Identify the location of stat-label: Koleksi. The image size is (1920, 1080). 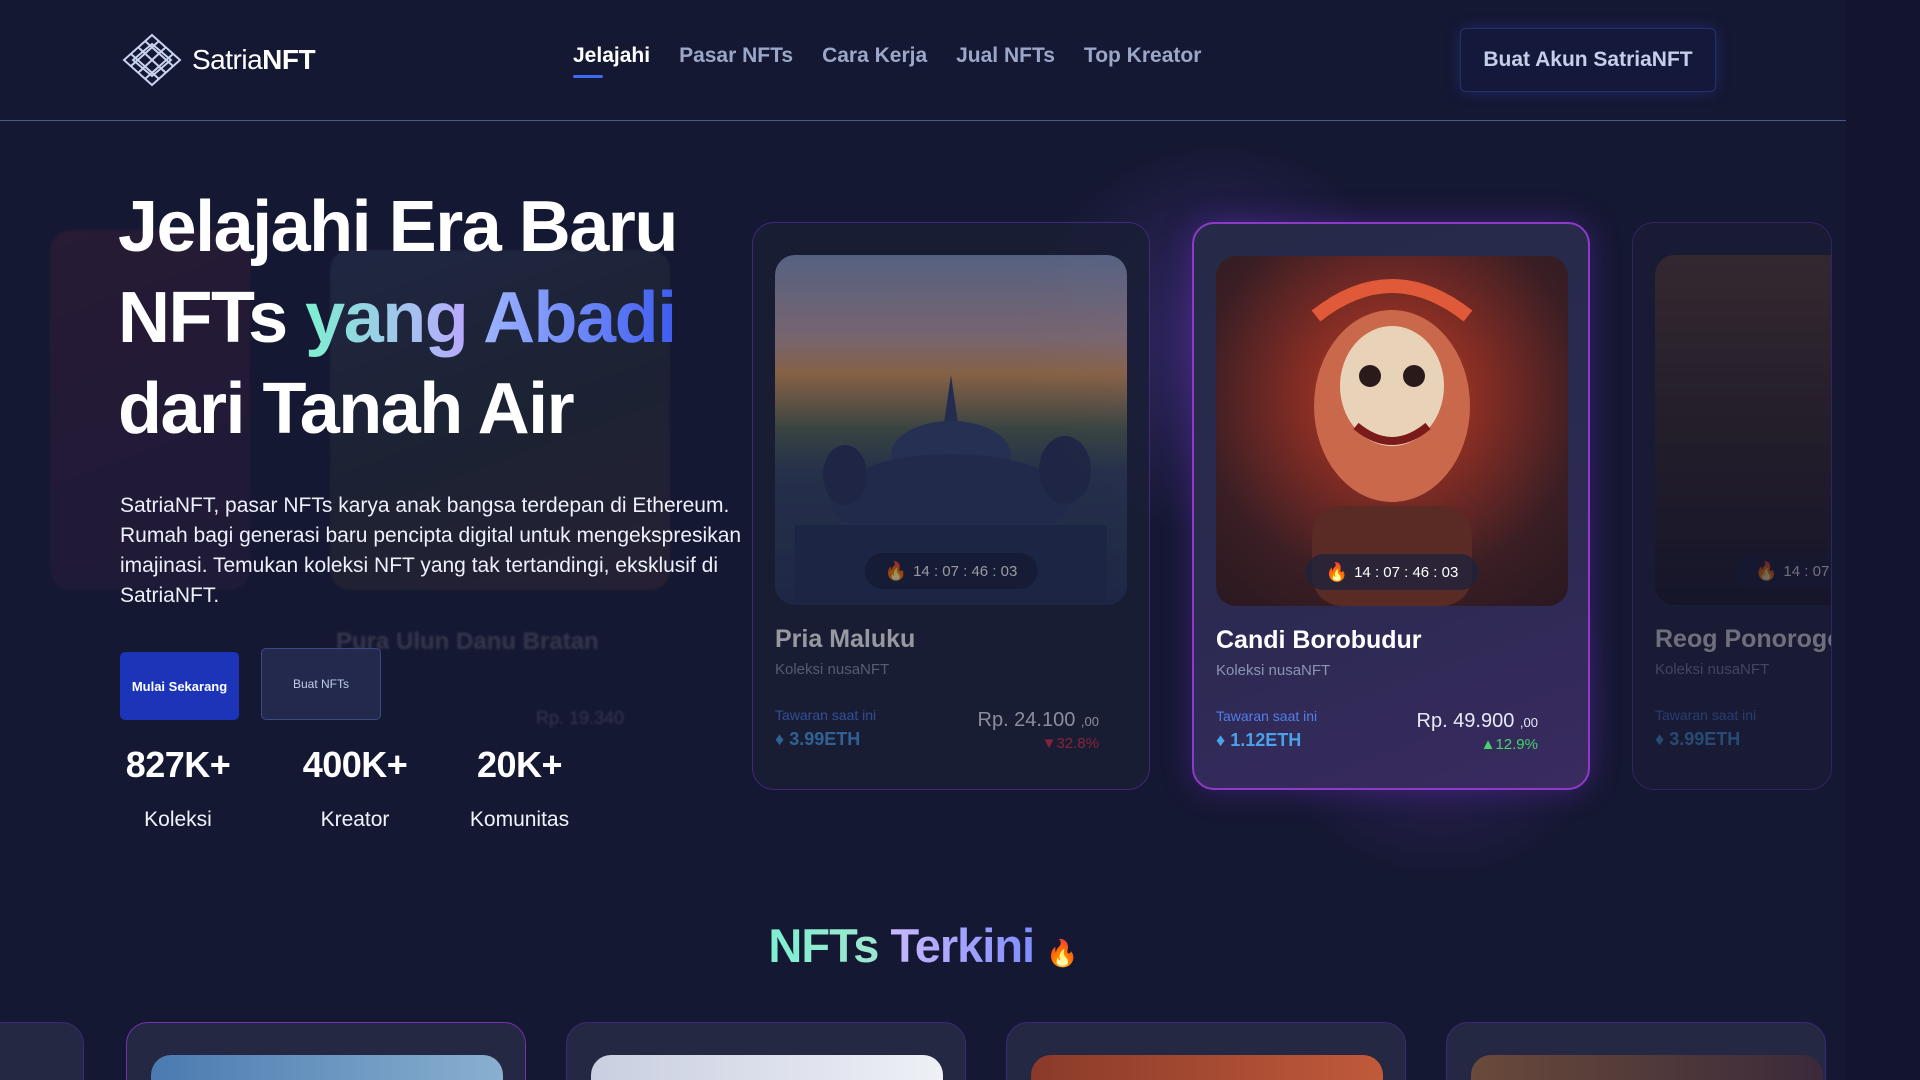
(178, 819).